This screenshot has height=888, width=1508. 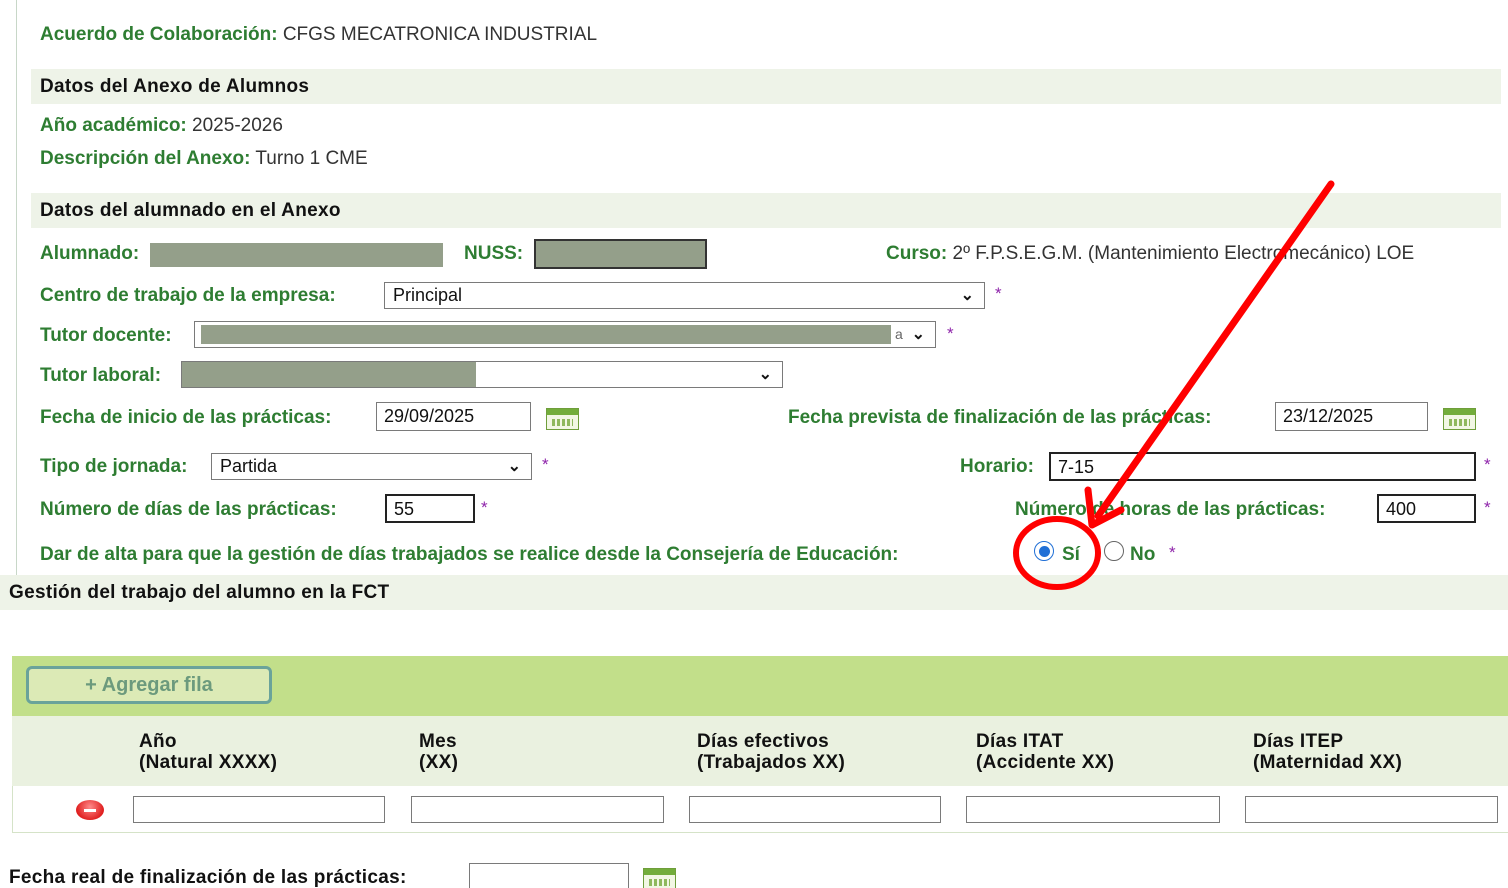 I want to click on column-header-itat-days: Días ITAT (Accidente XX), so click(x=1045, y=752).